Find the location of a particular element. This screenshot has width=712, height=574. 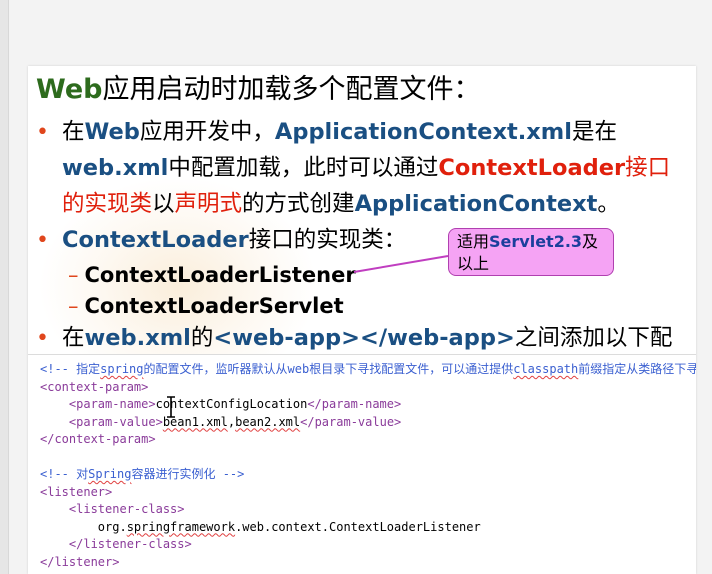

text-run: 的方式创建 is located at coordinates (298, 204).